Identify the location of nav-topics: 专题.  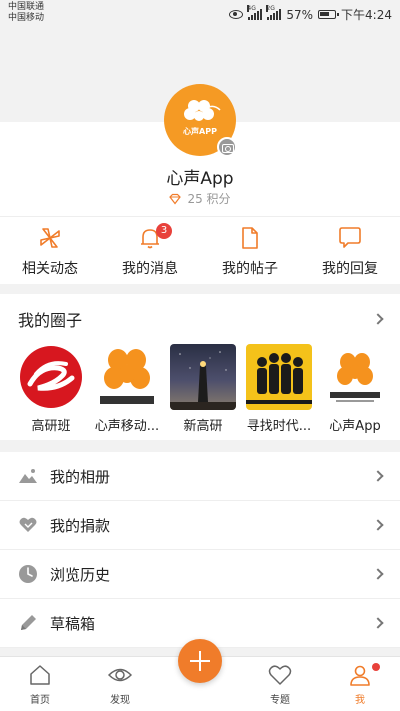
(280, 684).